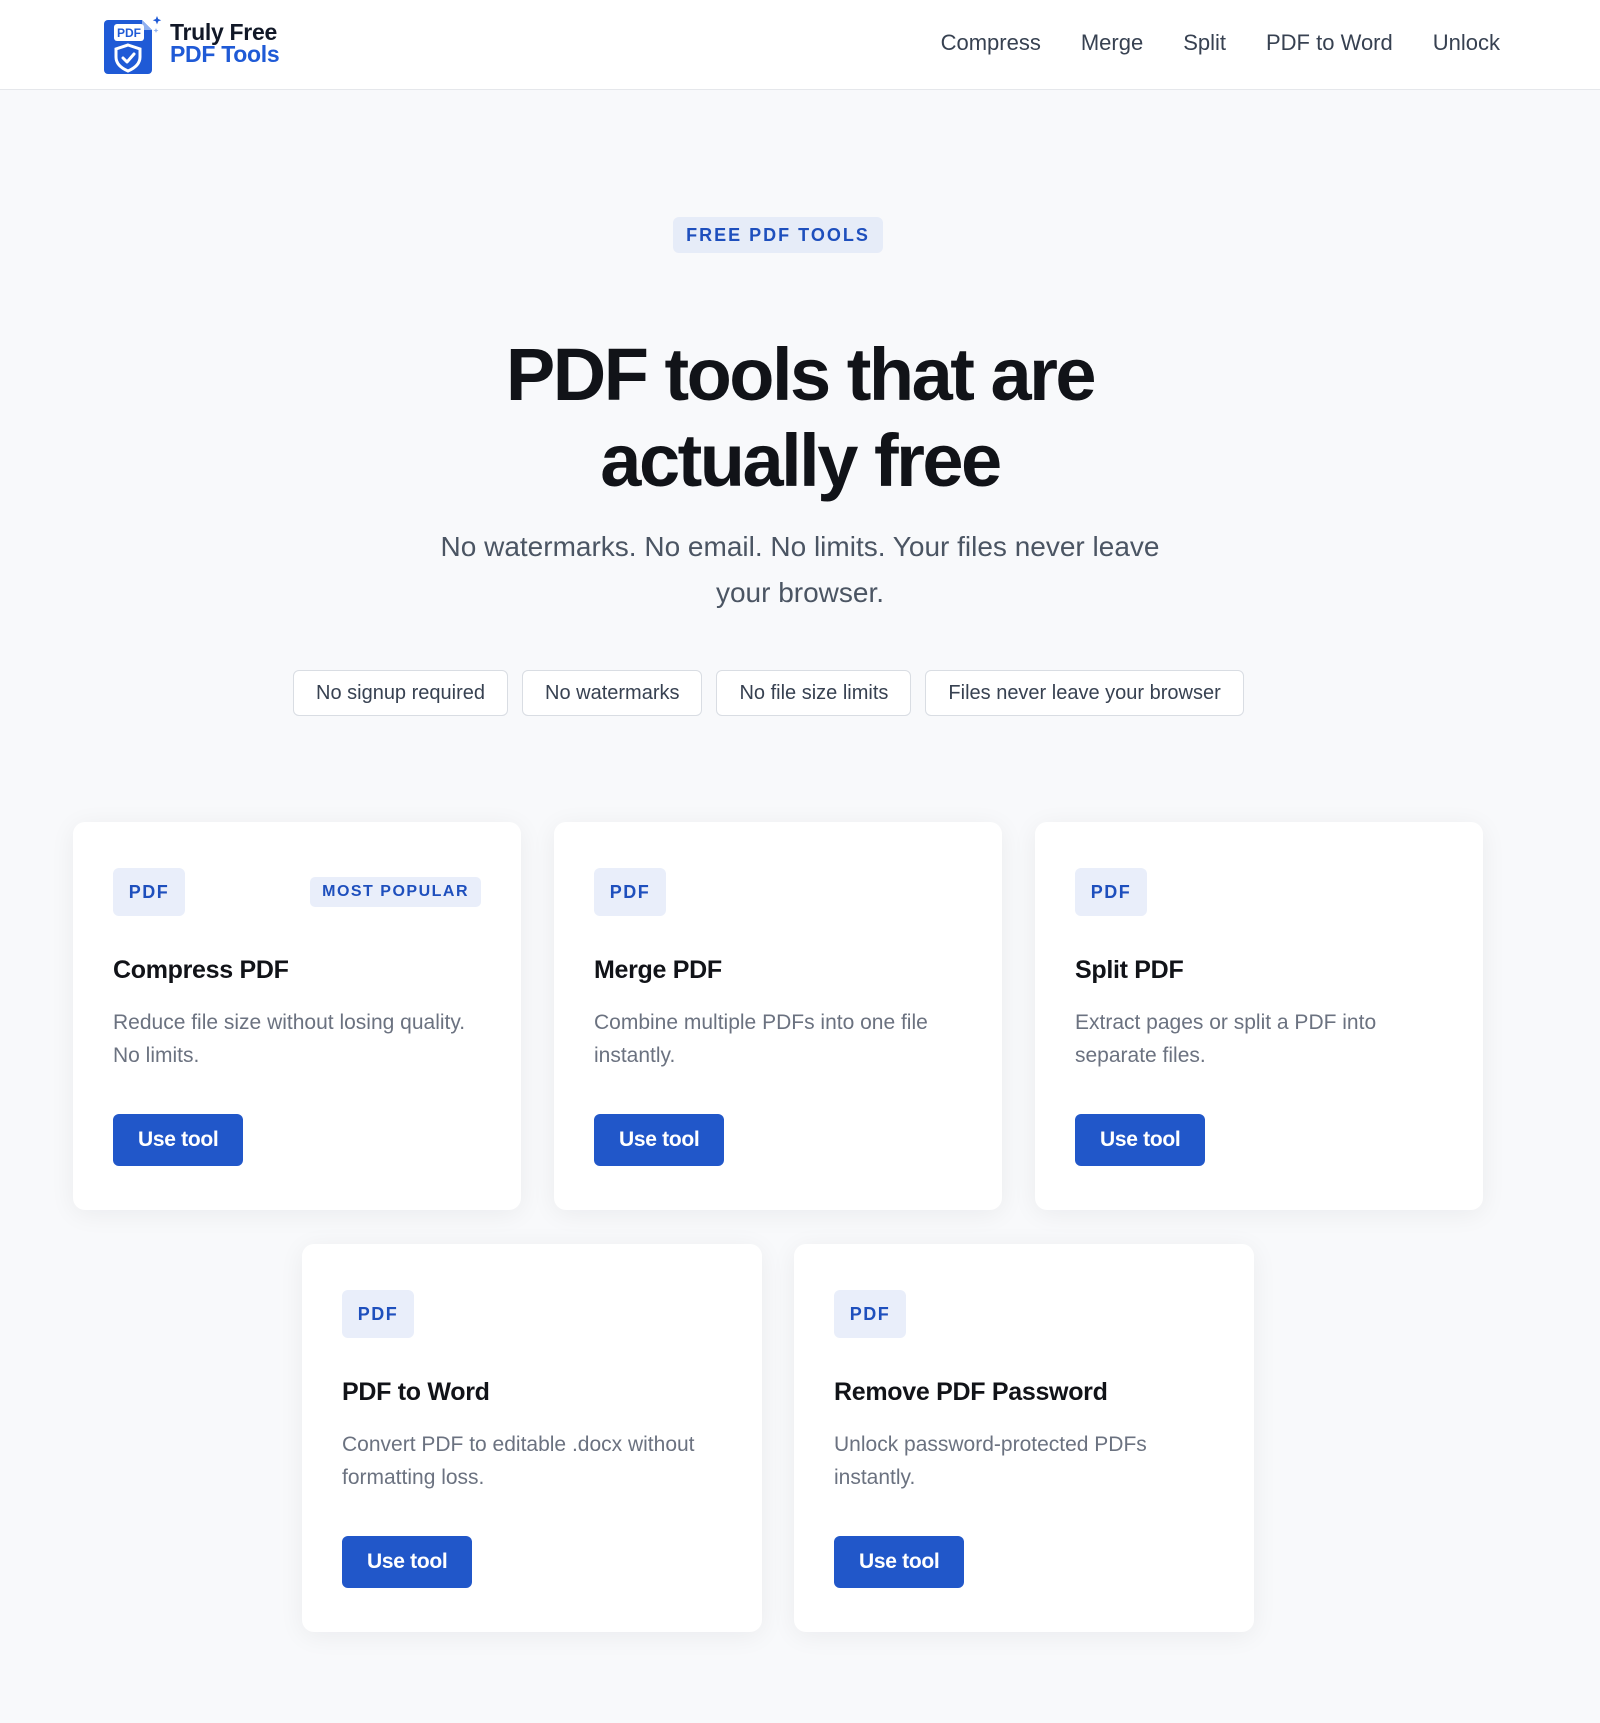 The width and height of the screenshot is (1600, 1723). What do you see at coordinates (156, 1055) in the screenshot?
I see `tool-description-line2: No limits.` at bounding box center [156, 1055].